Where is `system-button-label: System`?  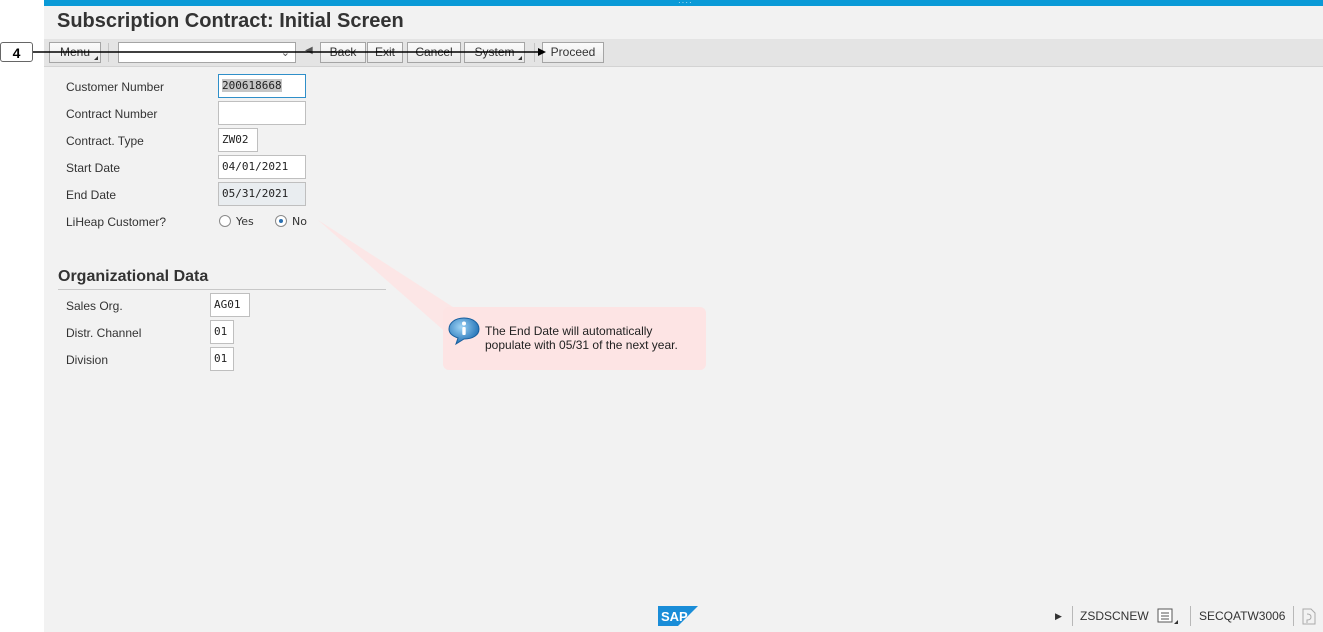
system-button-label: System is located at coordinates (494, 52).